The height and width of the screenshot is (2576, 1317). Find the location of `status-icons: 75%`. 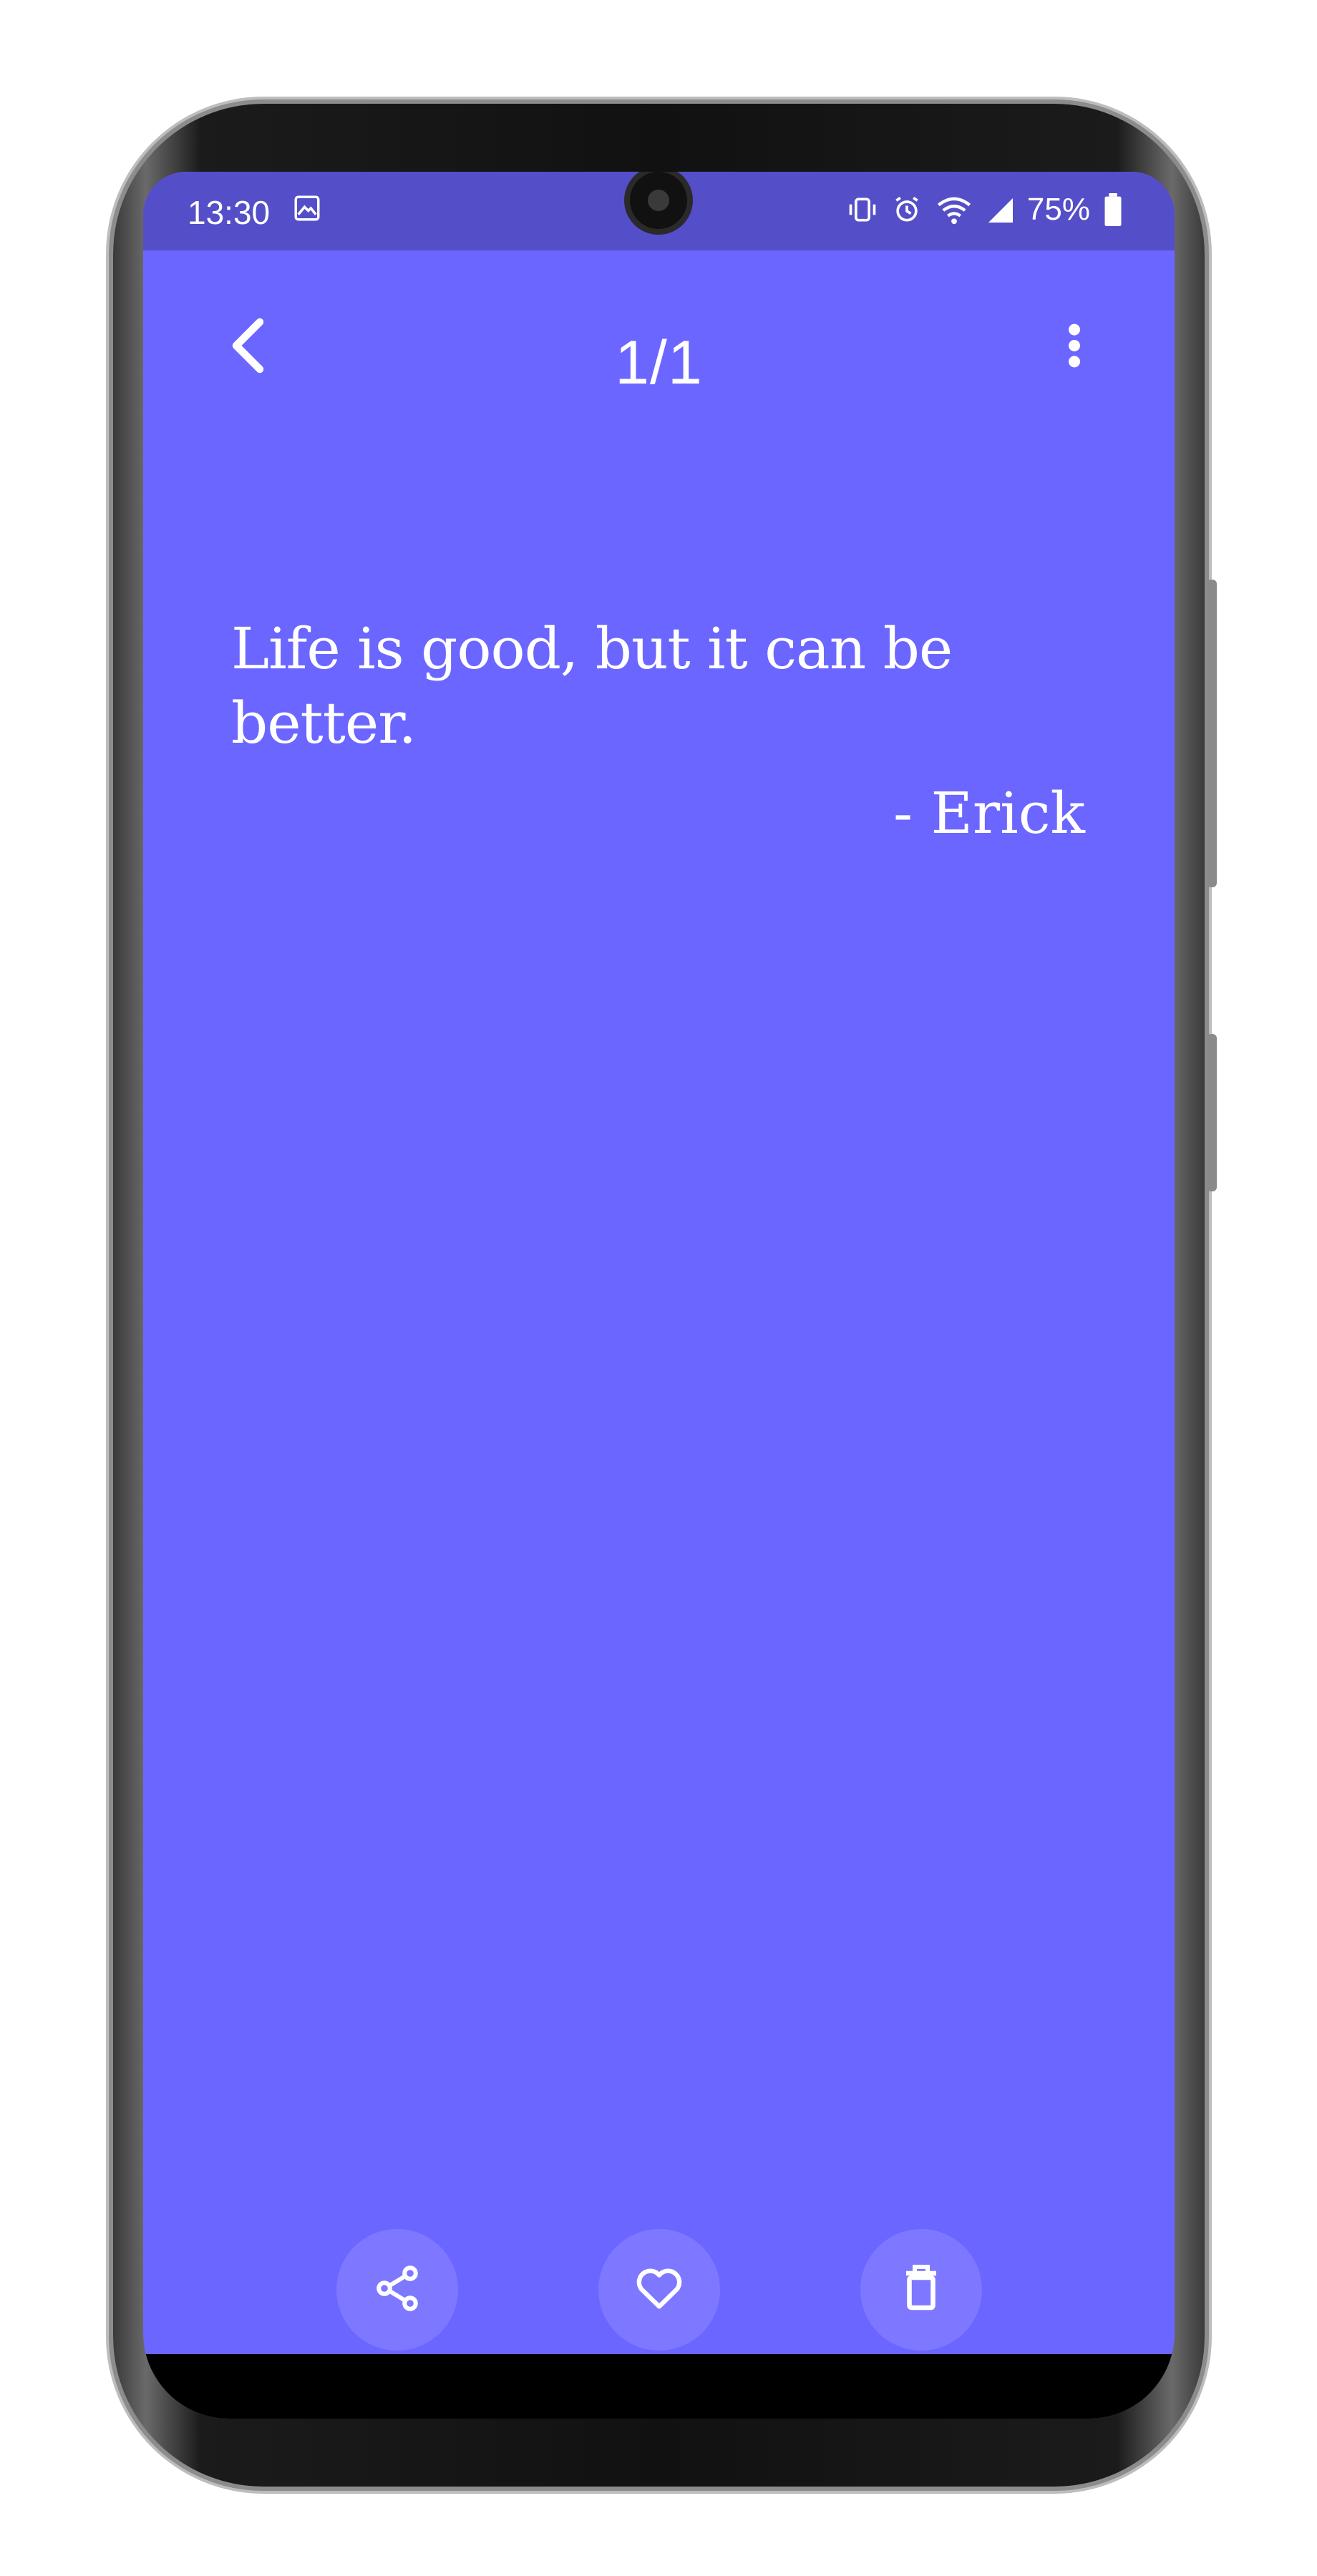

status-icons: 75% is located at coordinates (985, 210).